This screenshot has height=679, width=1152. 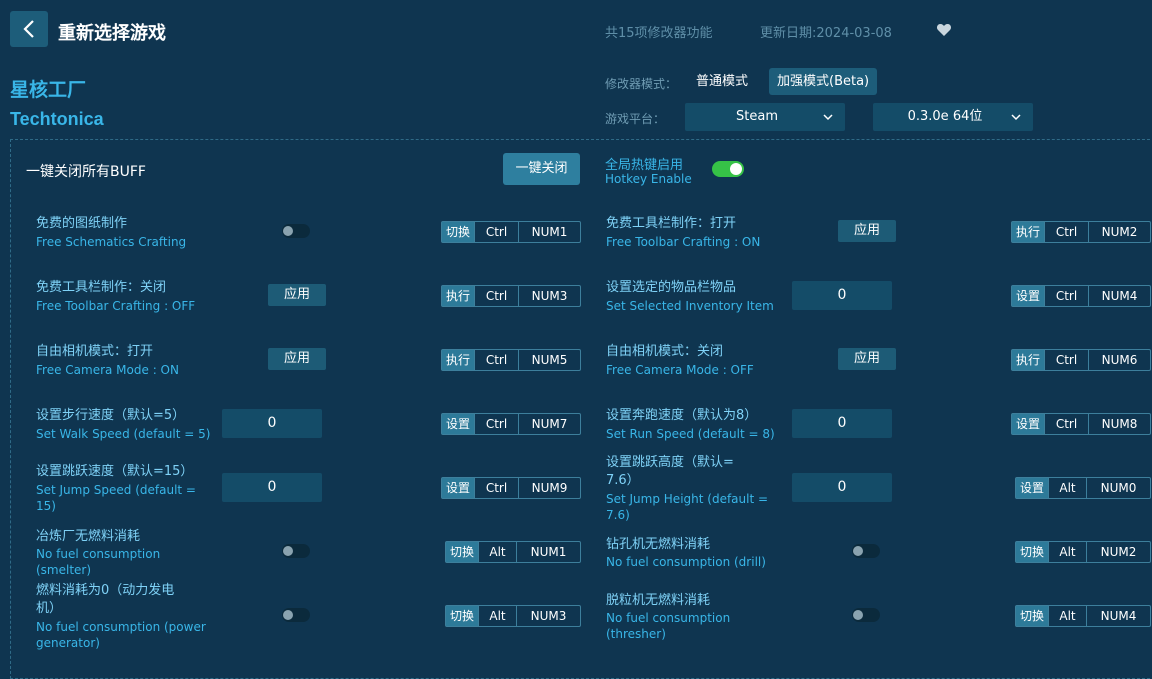 What do you see at coordinates (86, 172) in the screenshot?
I see `close-all-buff-label: 一键关闭所有BUFF` at bounding box center [86, 172].